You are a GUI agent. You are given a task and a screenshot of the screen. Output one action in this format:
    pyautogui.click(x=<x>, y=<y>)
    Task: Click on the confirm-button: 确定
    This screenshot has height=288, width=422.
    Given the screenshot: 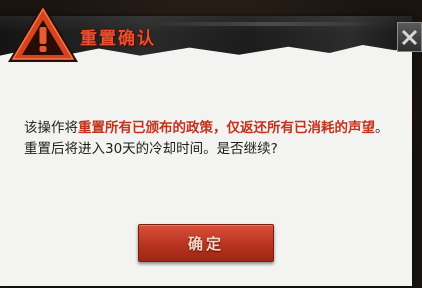 What is the action you would take?
    pyautogui.click(x=206, y=243)
    